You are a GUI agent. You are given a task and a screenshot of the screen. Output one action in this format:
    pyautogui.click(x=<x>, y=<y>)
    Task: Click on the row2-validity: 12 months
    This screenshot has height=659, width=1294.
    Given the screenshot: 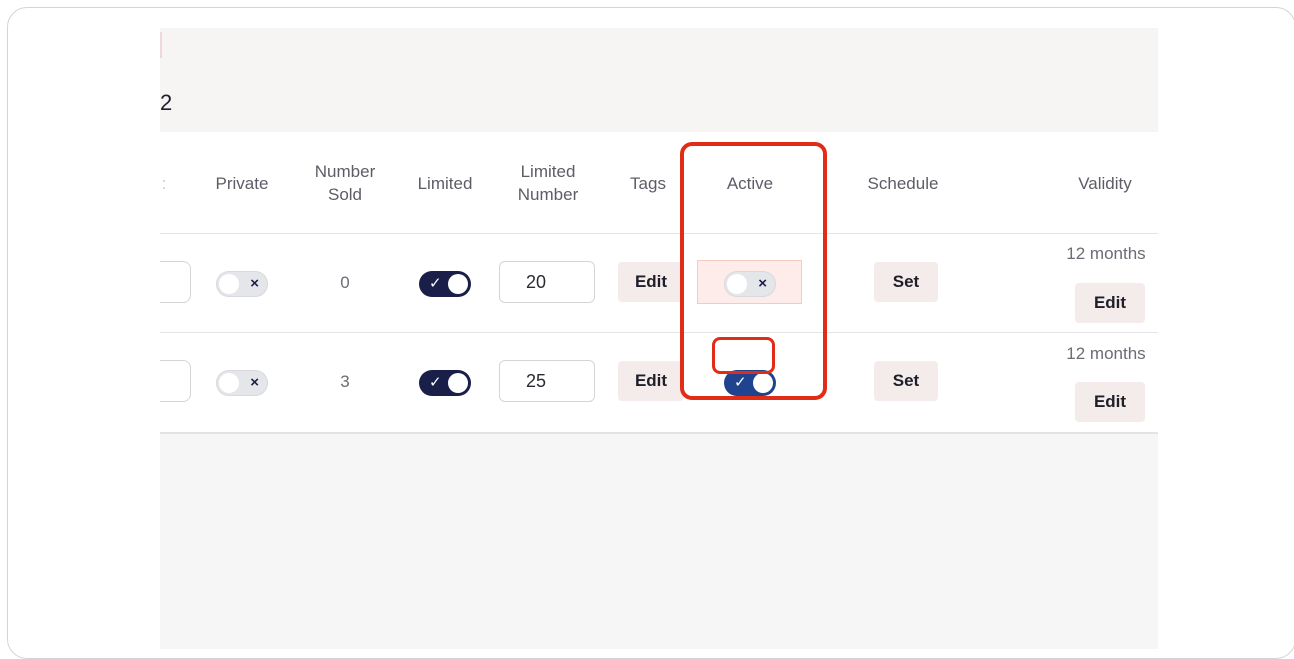 What is the action you would take?
    pyautogui.click(x=1106, y=353)
    